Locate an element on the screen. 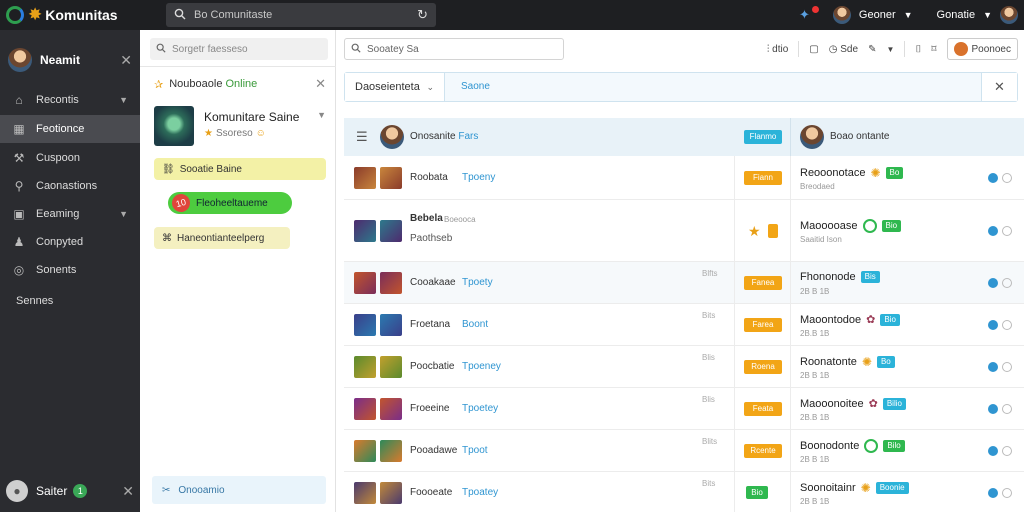  row-link: Tpoeny is located at coordinates (478, 177).